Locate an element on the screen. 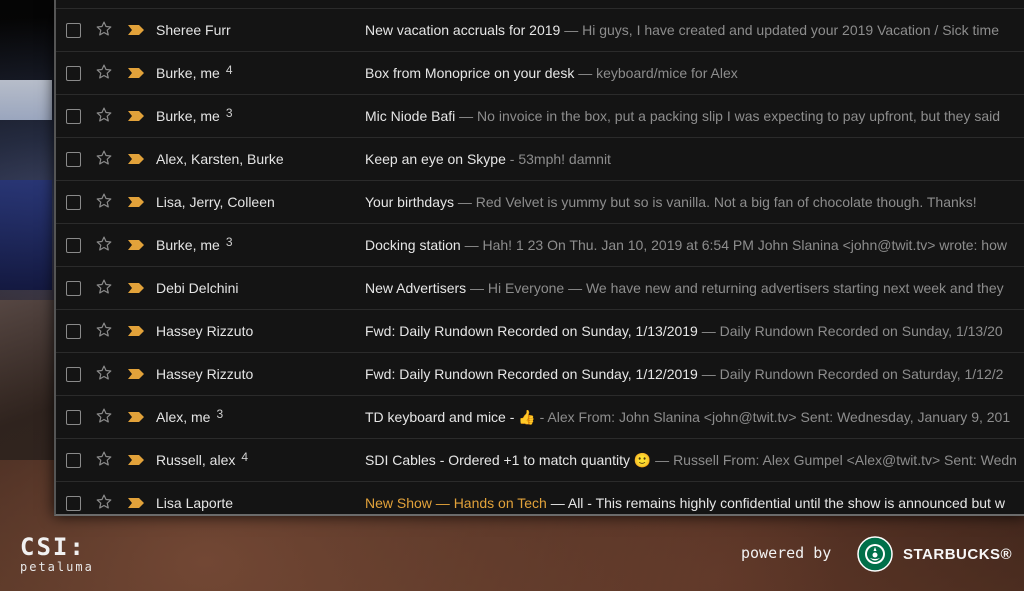  starbucks-wordmark: STARBUCKS® is located at coordinates (958, 554).